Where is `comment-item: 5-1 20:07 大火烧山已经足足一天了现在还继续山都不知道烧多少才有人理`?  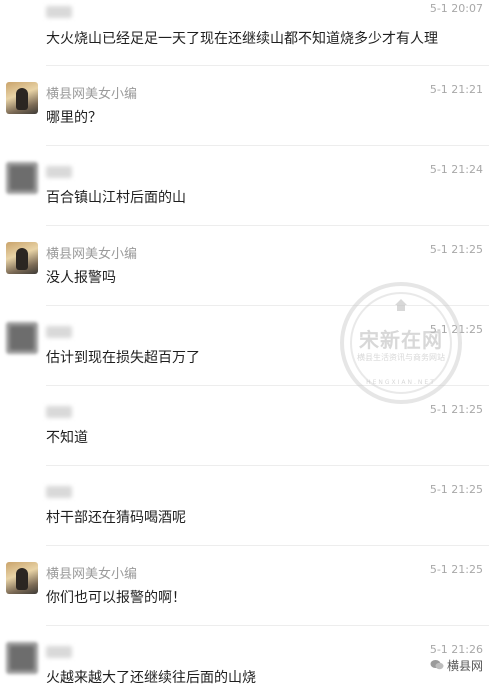 comment-item: 5-1 20:07 大火烧山已经足足一天了现在还继续山都不知道烧多少才有人理 is located at coordinates (244, 33).